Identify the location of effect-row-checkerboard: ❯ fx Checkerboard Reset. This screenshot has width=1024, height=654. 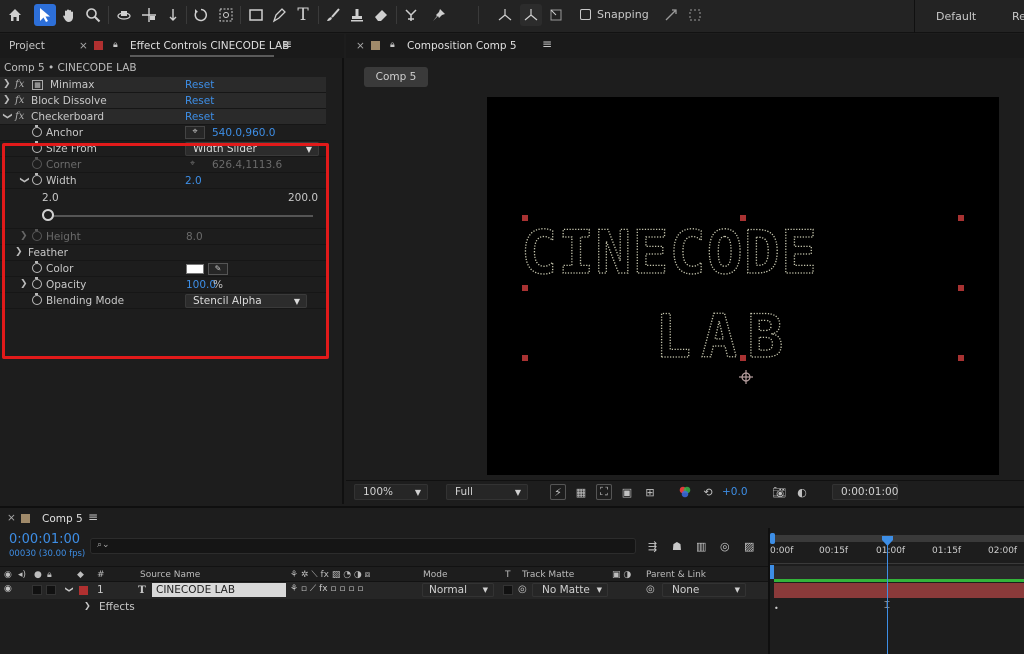
(163, 117).